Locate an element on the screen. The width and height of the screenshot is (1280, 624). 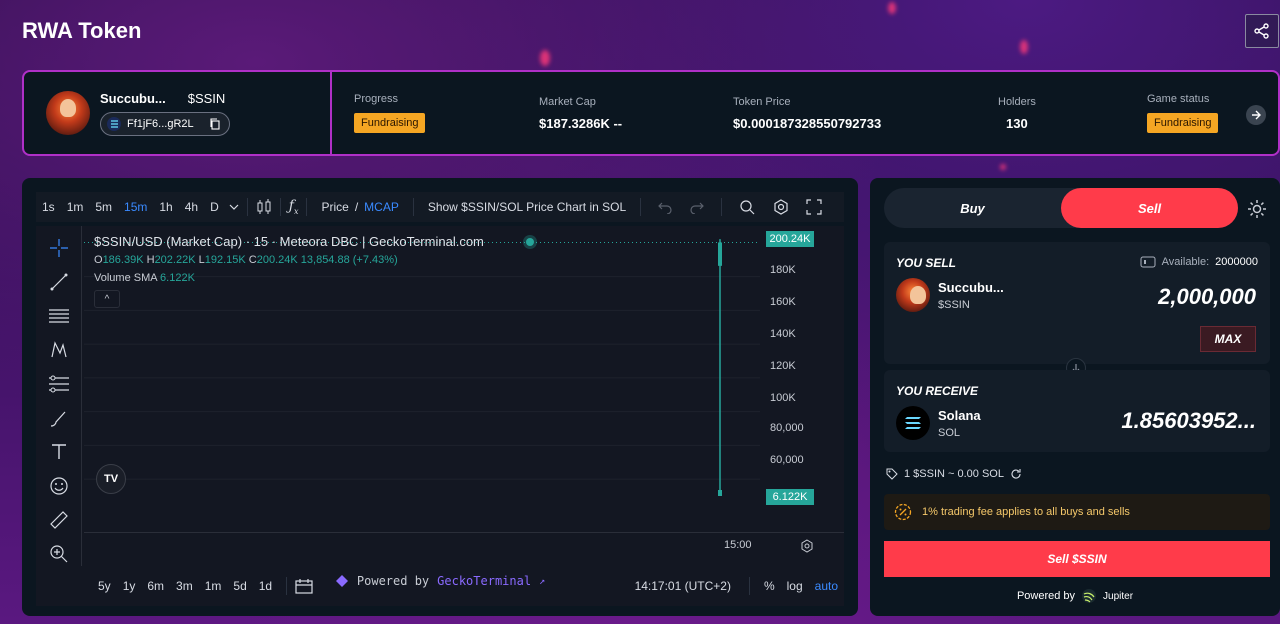
text-icon is located at coordinates (58, 451).